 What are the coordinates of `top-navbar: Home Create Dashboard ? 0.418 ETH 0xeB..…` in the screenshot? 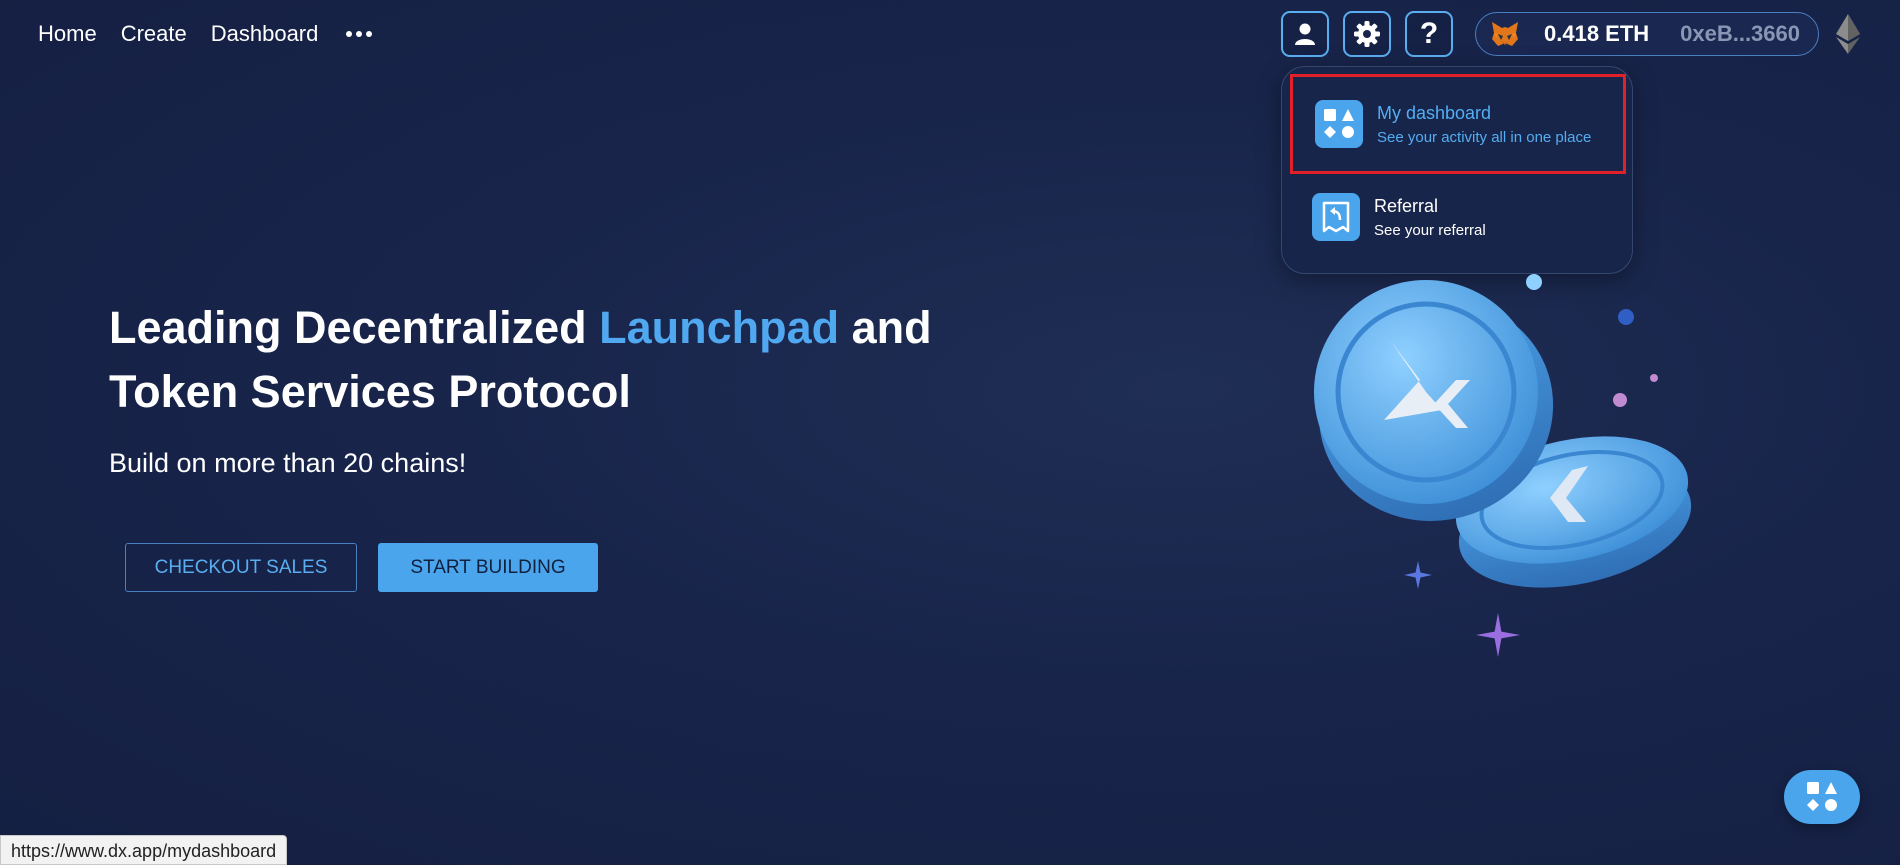 It's located at (950, 34).